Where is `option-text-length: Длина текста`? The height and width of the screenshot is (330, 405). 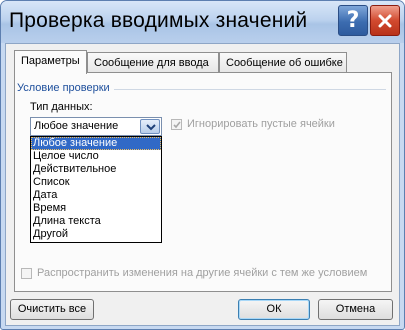
option-text-length: Длина текста is located at coordinates (96, 221).